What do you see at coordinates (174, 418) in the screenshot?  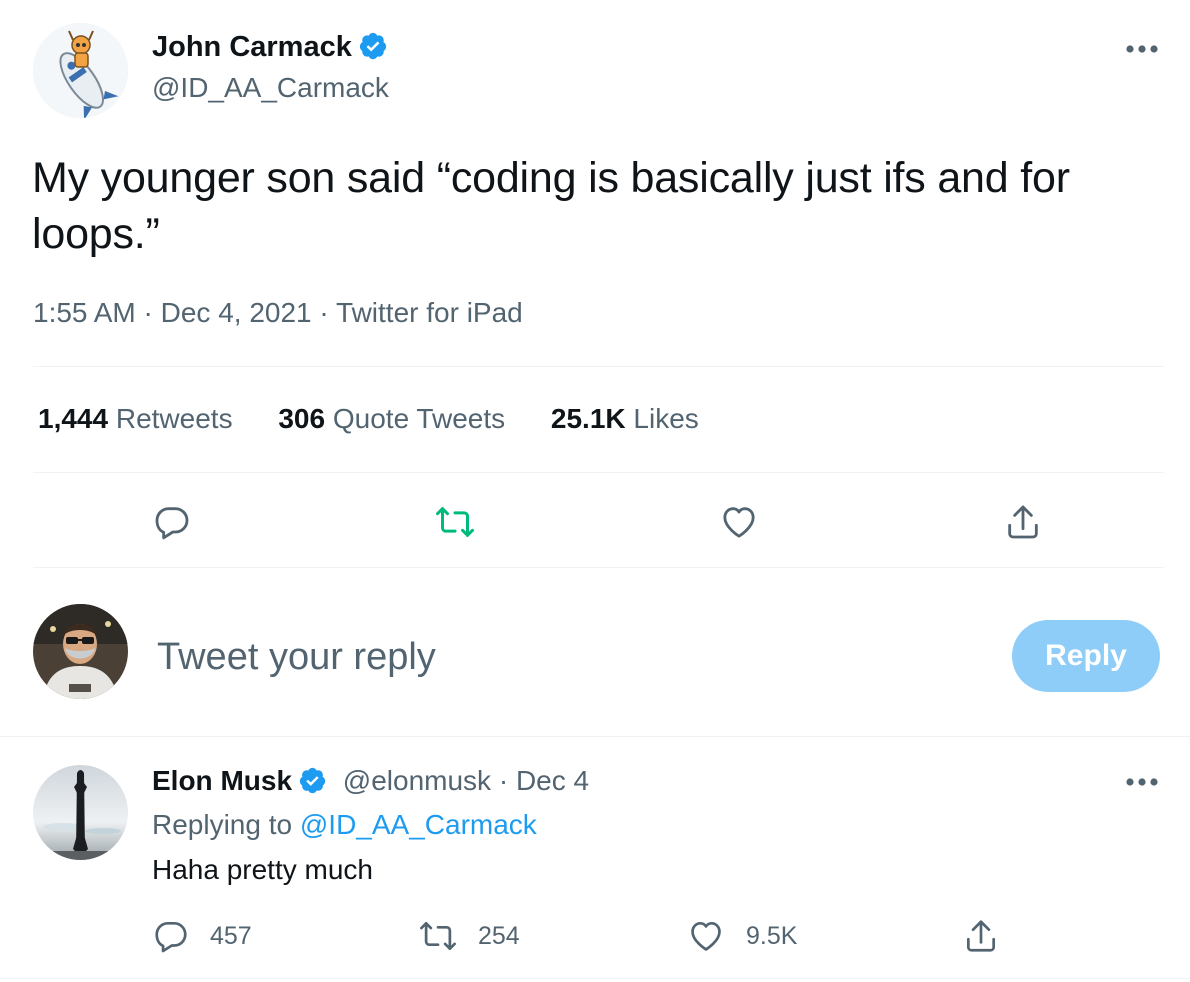 I see `retweets-label: Retweets` at bounding box center [174, 418].